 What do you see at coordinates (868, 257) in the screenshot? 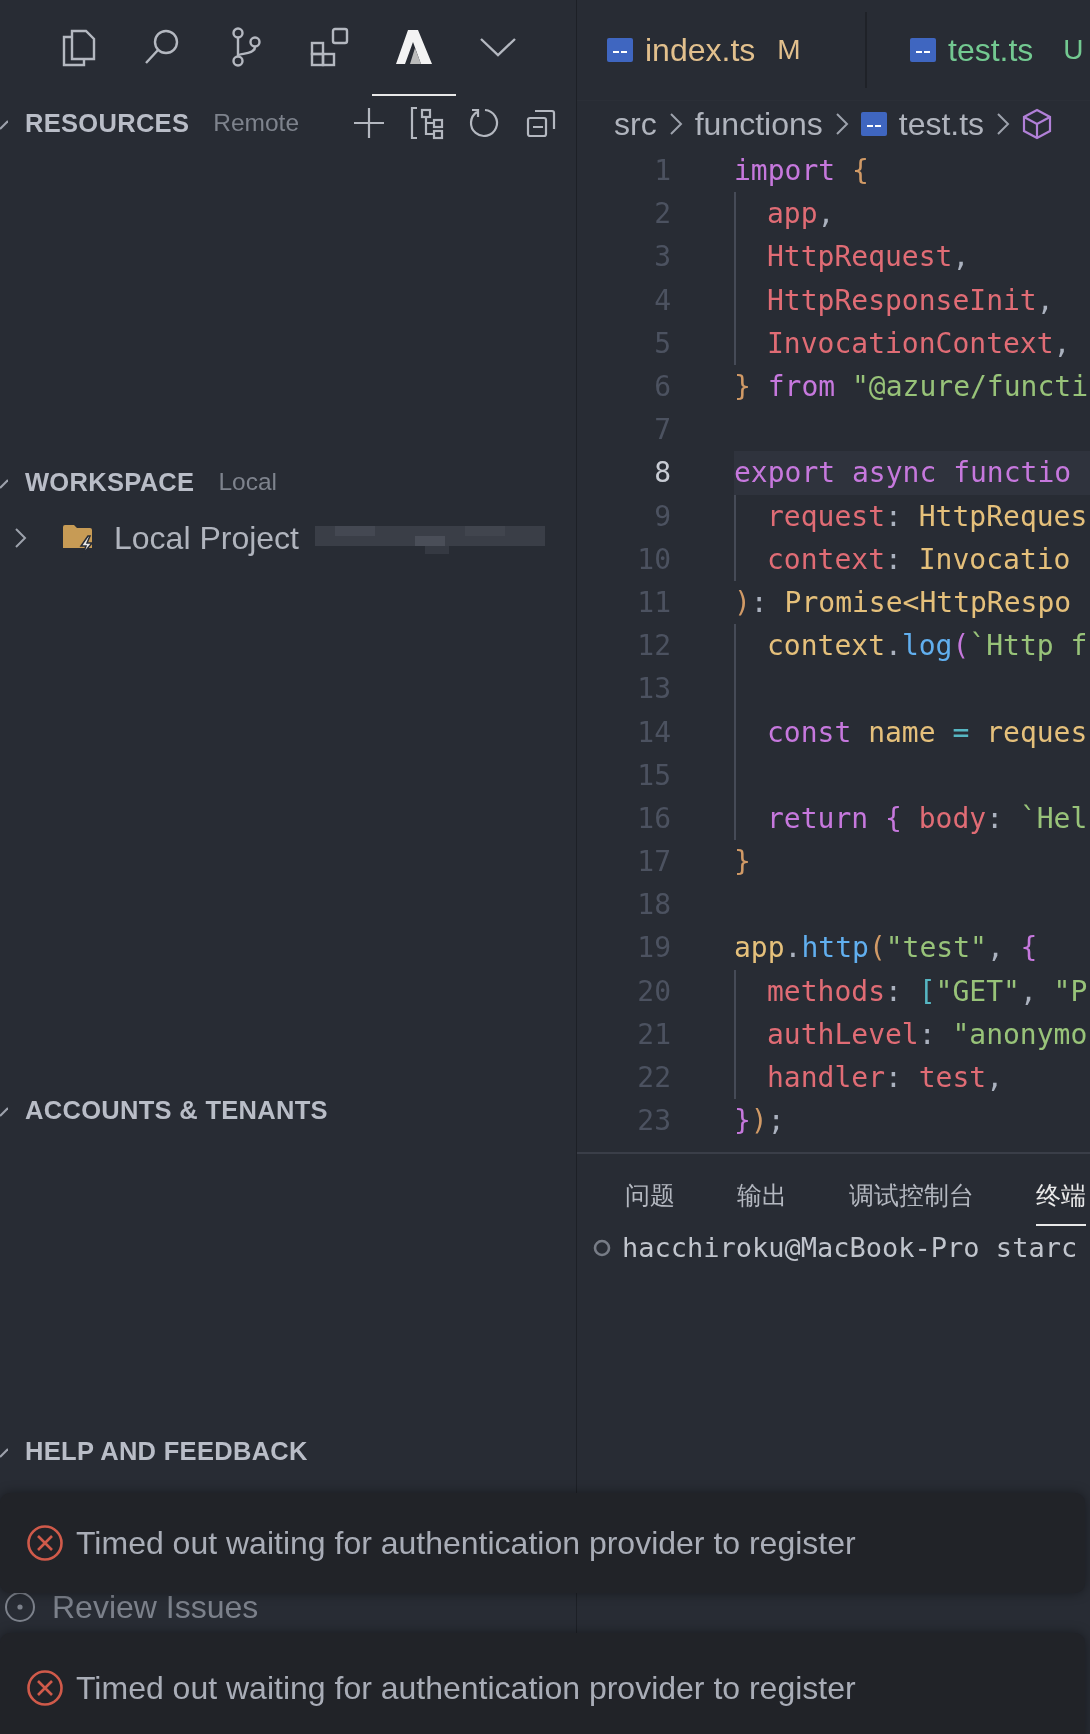
I see `code-line: HttpRequest,` at bounding box center [868, 257].